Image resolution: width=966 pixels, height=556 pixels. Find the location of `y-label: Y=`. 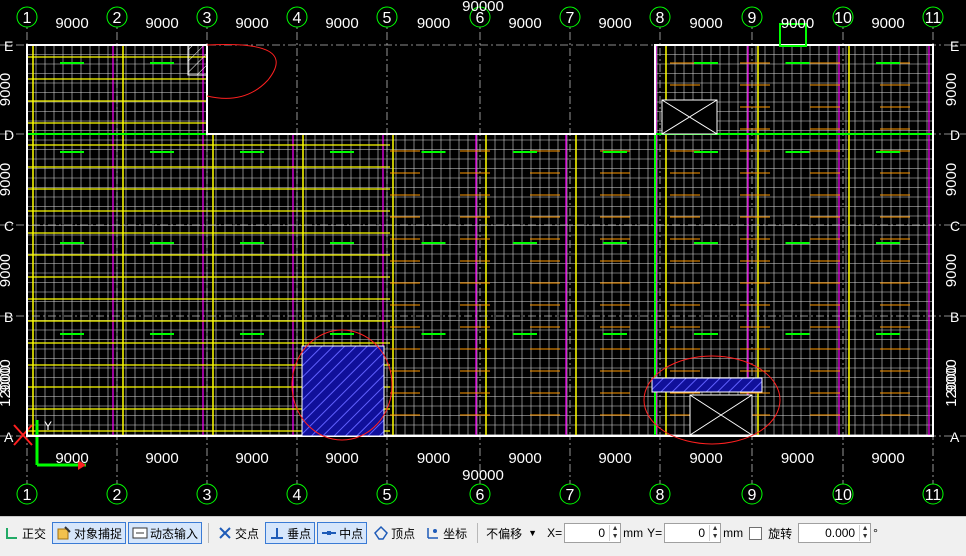

y-label: Y= is located at coordinates (655, 533).